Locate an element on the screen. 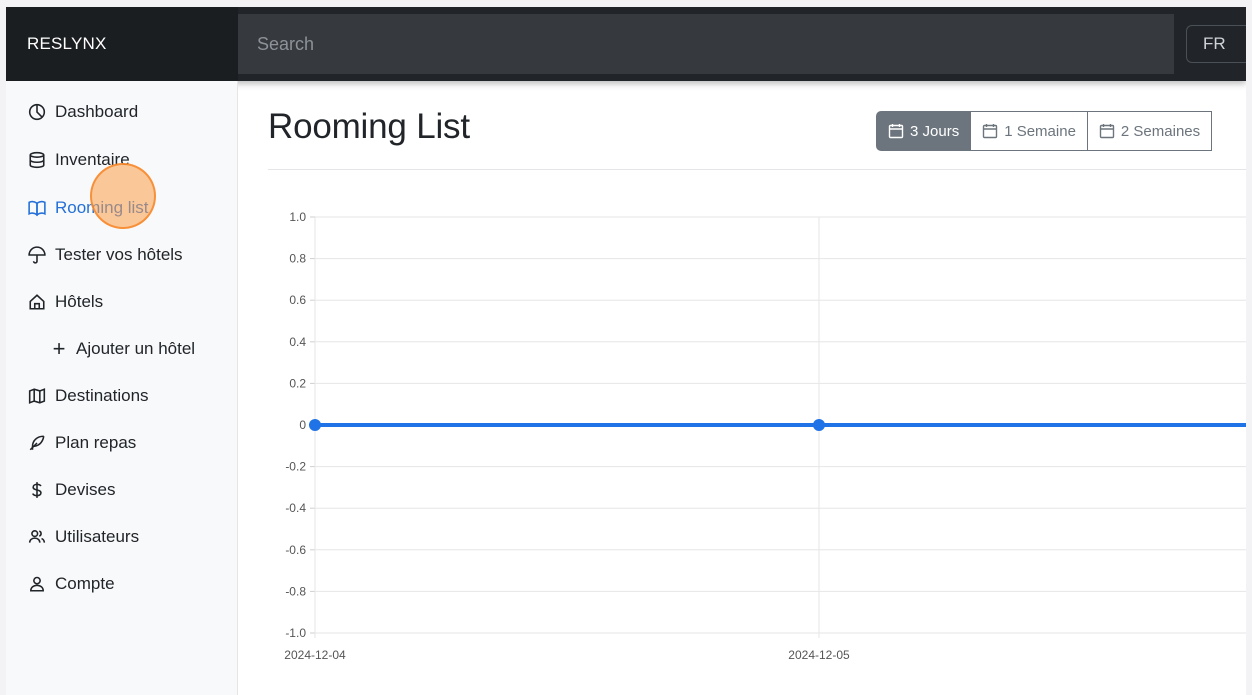 This screenshot has width=1252, height=695. umbrella-icon is located at coordinates (37, 255).